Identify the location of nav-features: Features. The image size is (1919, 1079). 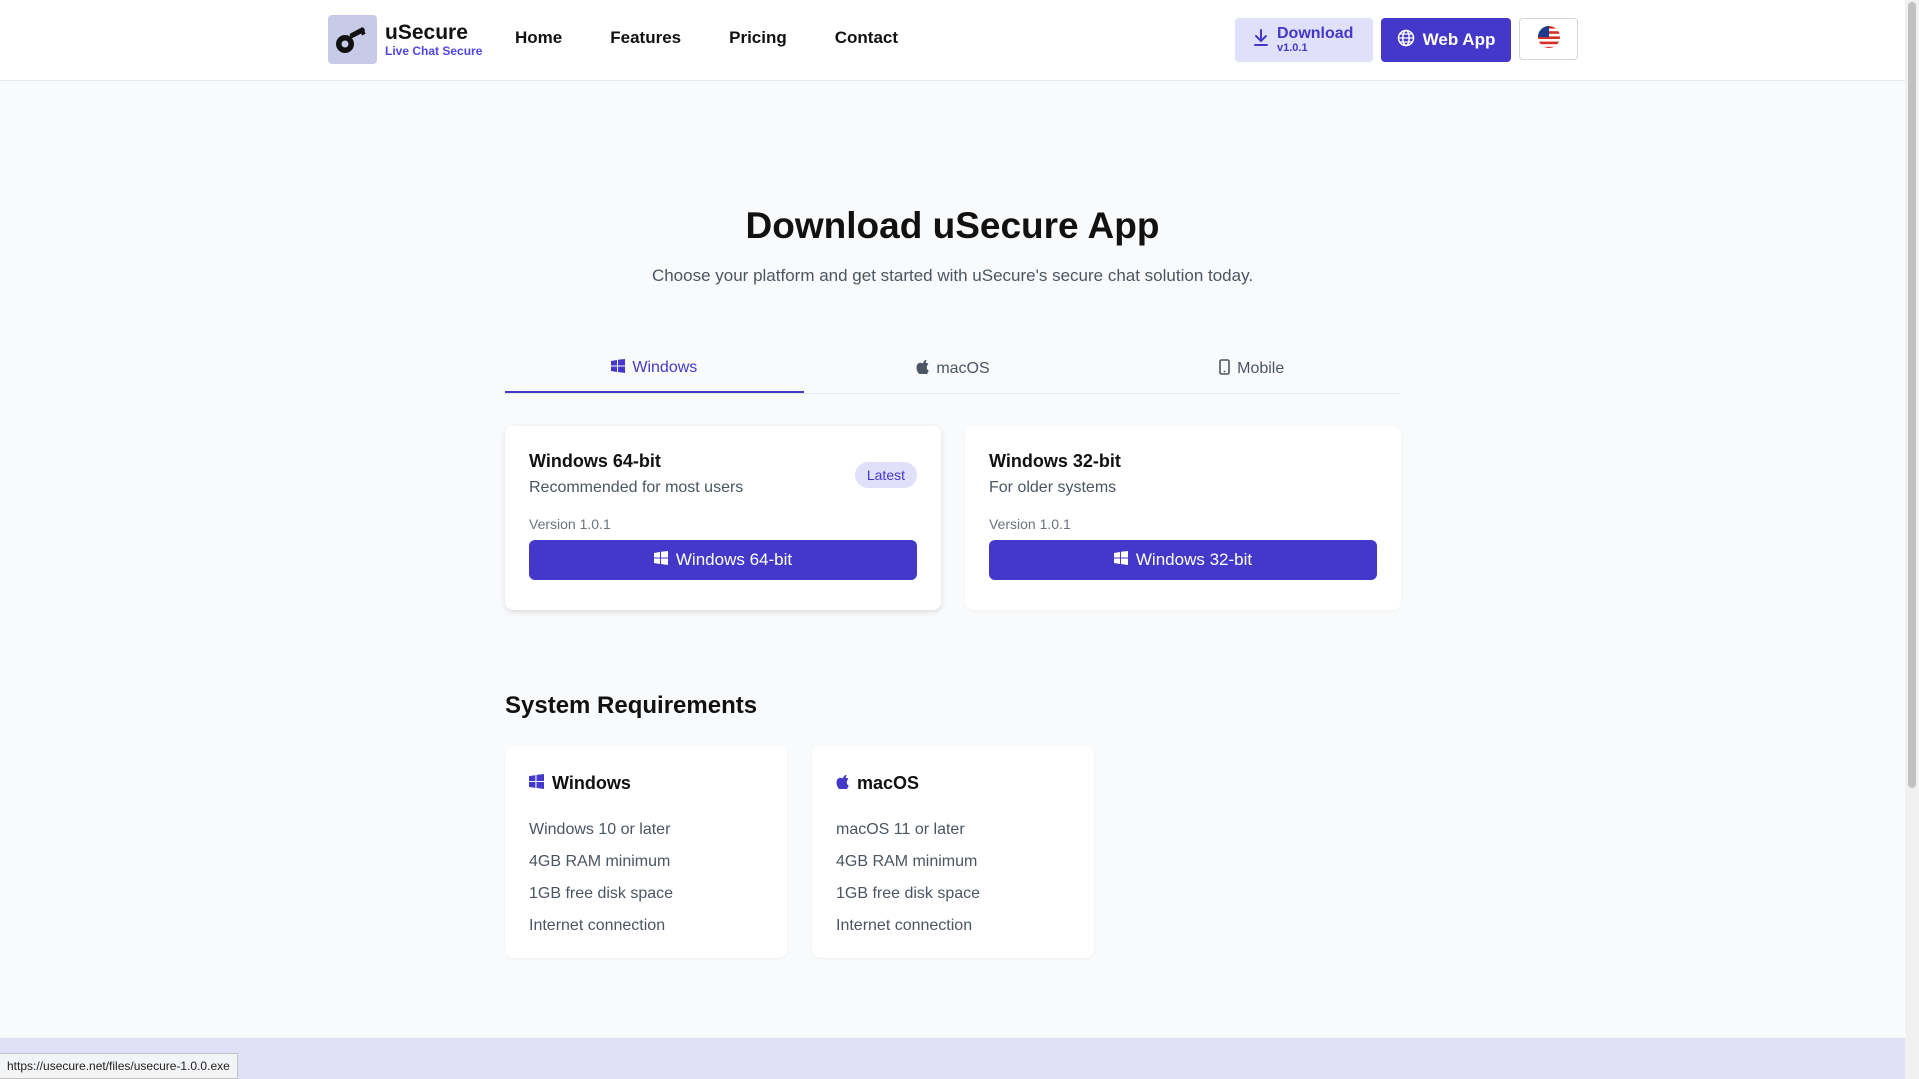
(645, 38).